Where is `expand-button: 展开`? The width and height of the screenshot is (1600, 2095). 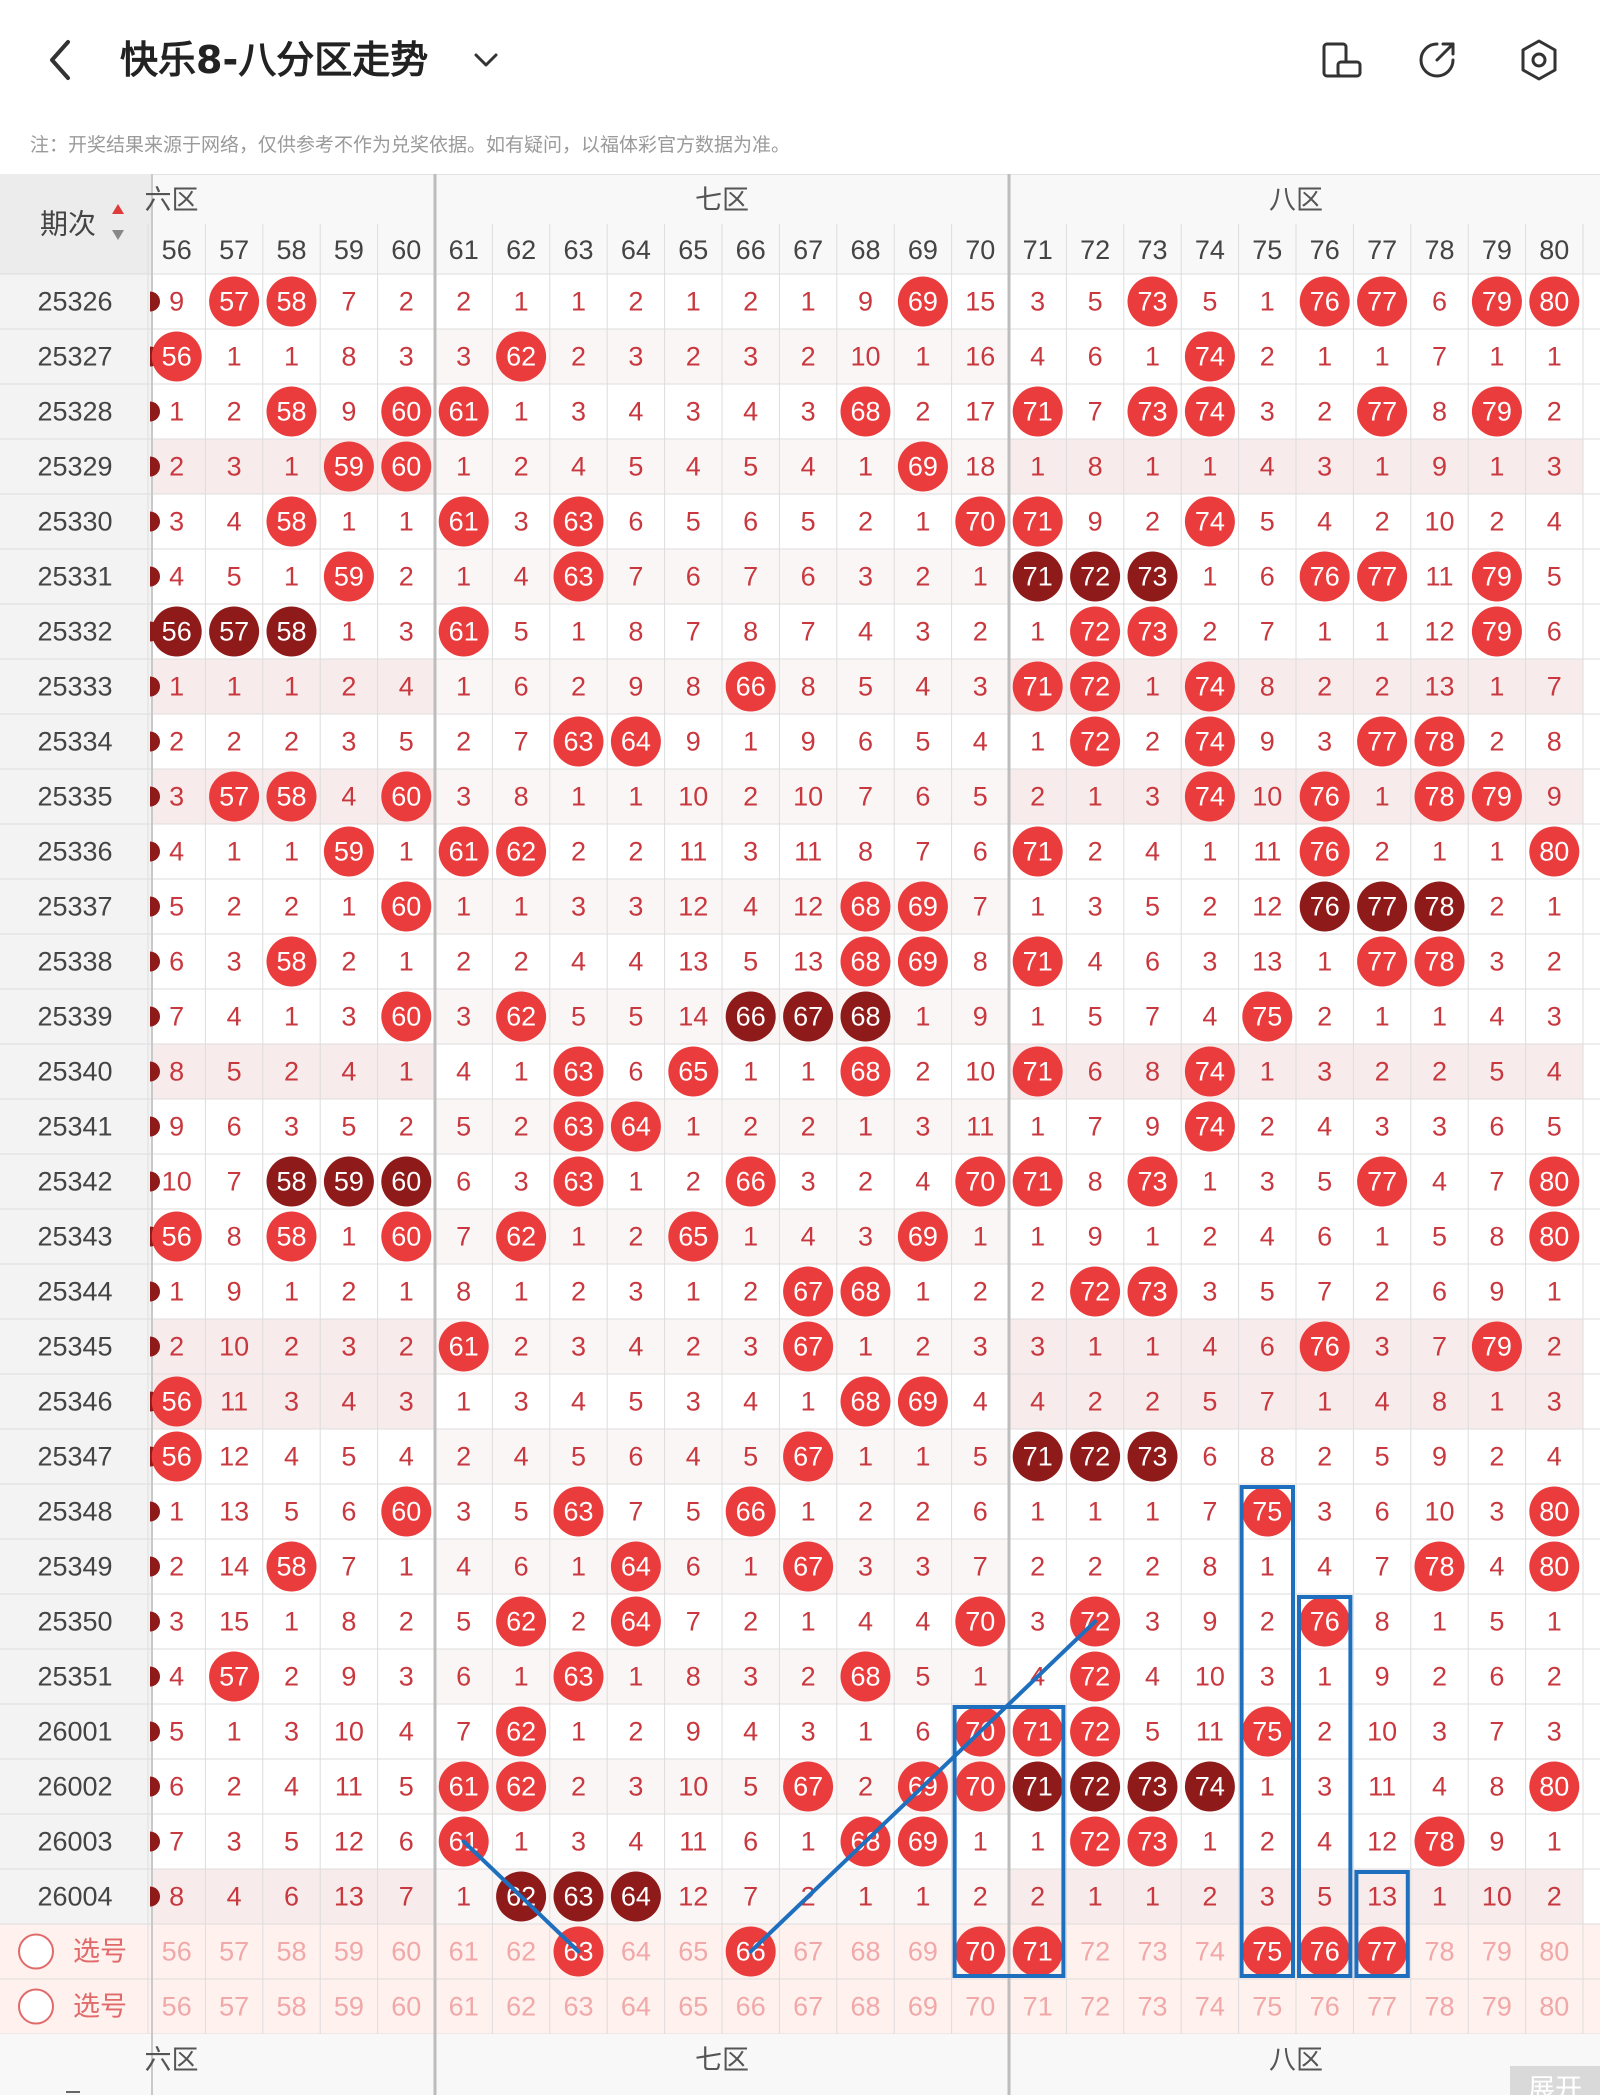 expand-button: 展开 is located at coordinates (1555, 2080).